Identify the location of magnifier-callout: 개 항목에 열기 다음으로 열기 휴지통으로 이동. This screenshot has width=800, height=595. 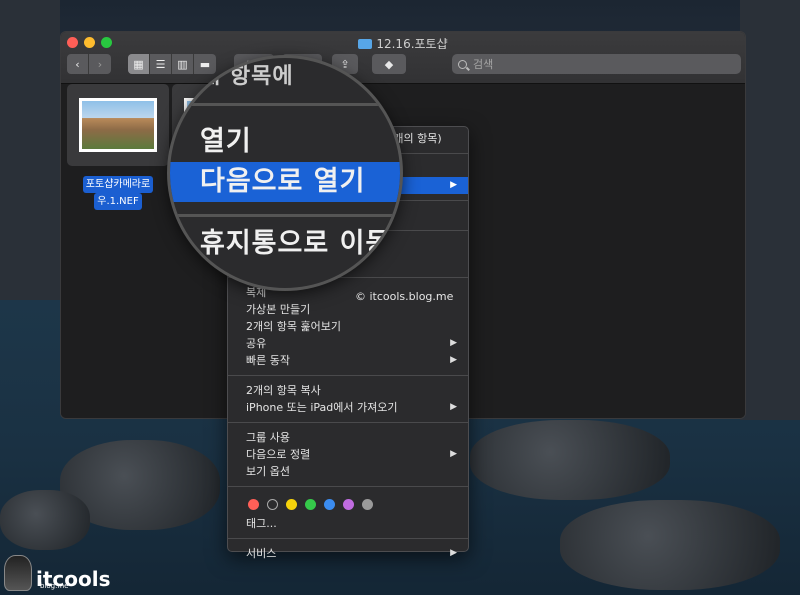
(285, 173).